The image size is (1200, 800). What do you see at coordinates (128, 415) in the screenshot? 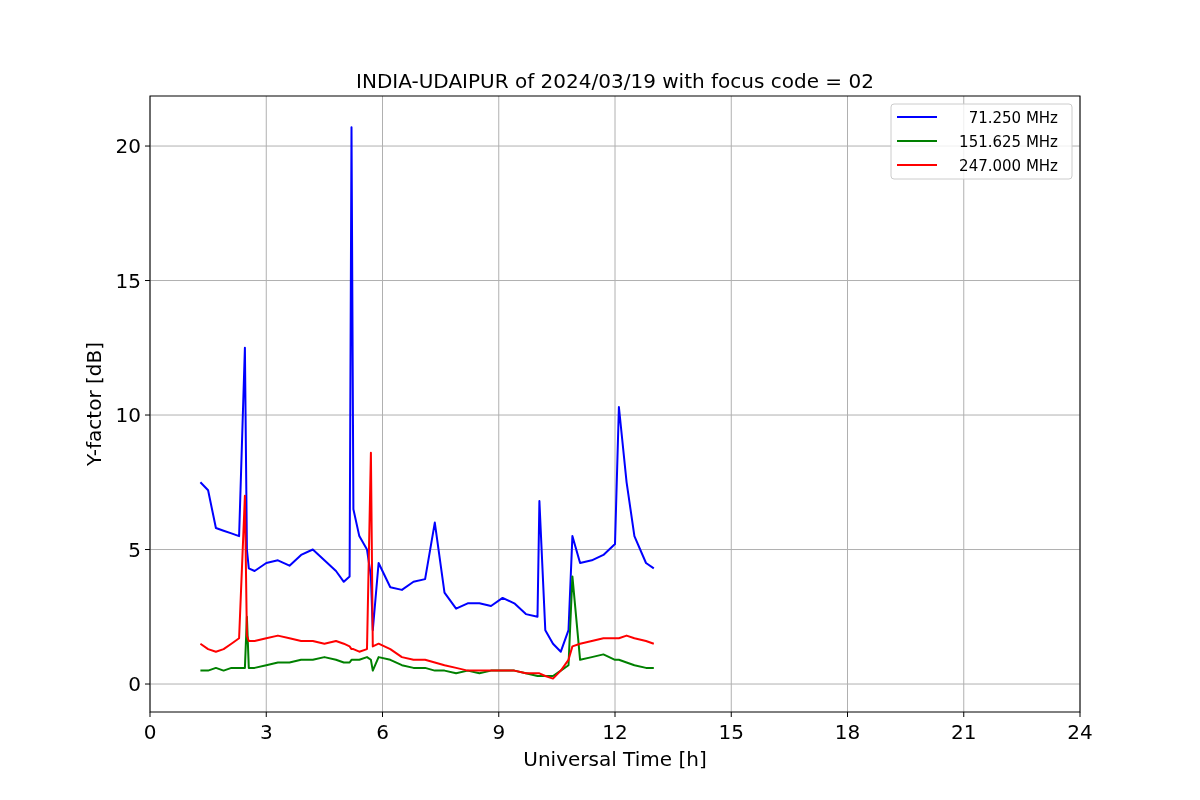
I see `y-tick-label: 10` at bounding box center [128, 415].